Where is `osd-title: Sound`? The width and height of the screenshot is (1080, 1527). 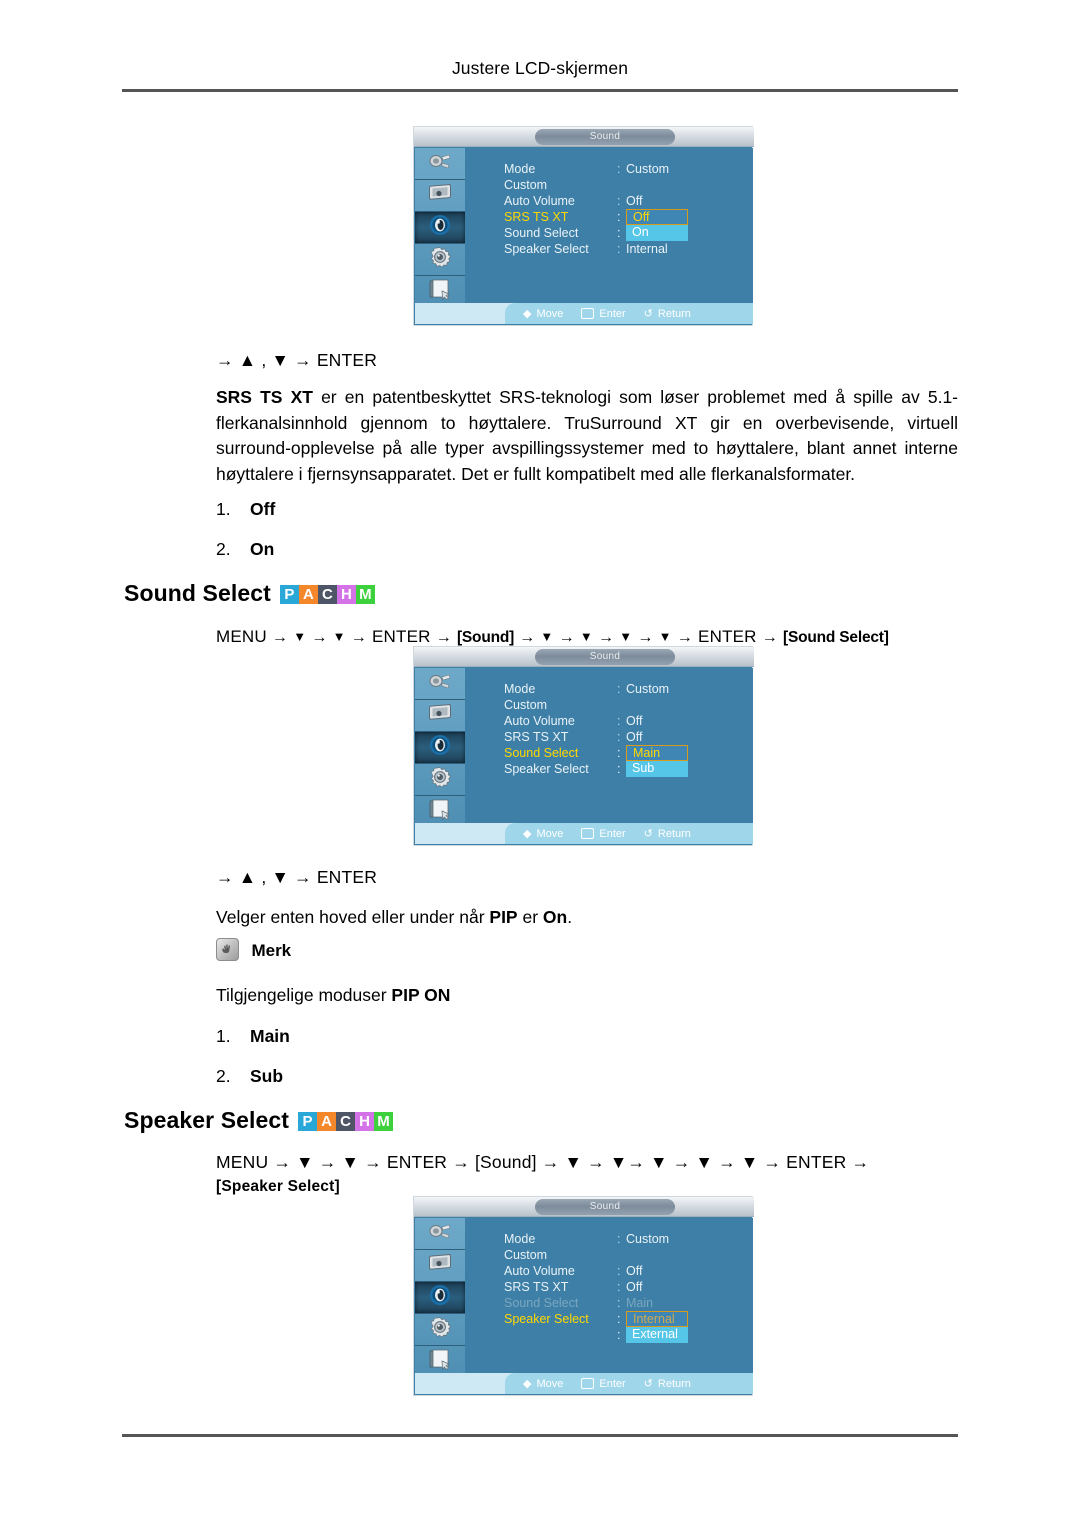
osd-title: Sound is located at coordinates (605, 137).